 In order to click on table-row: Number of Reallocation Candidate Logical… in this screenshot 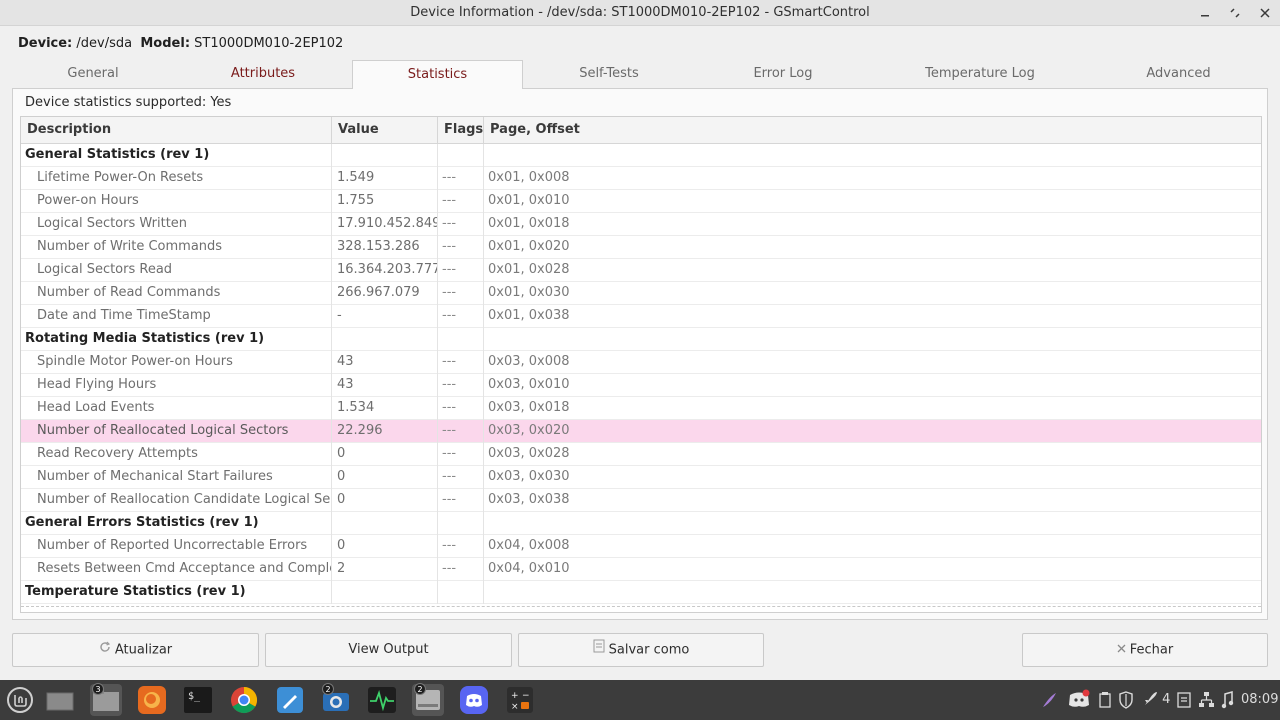, I will do `click(641, 500)`.